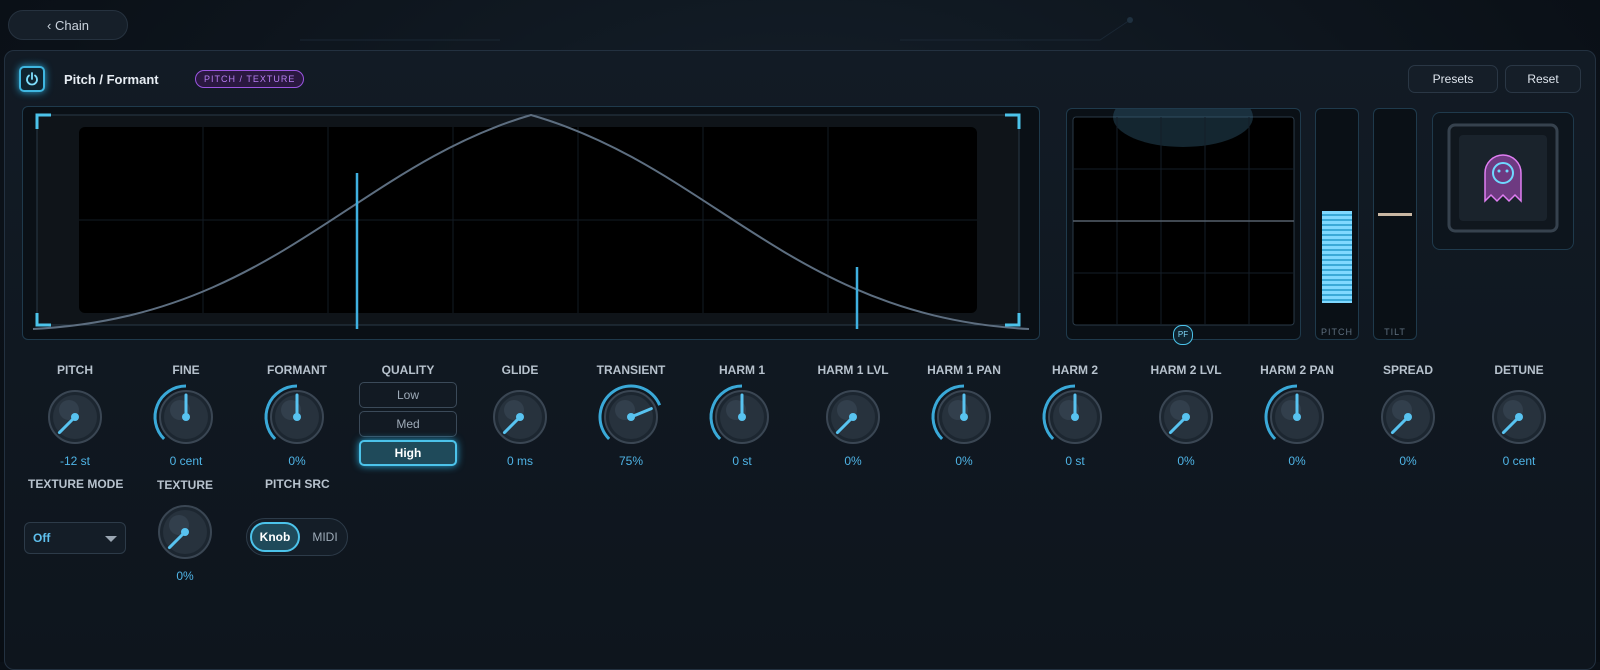 The image size is (1600, 670). I want to click on formant-label: FORMANT, so click(297, 370).